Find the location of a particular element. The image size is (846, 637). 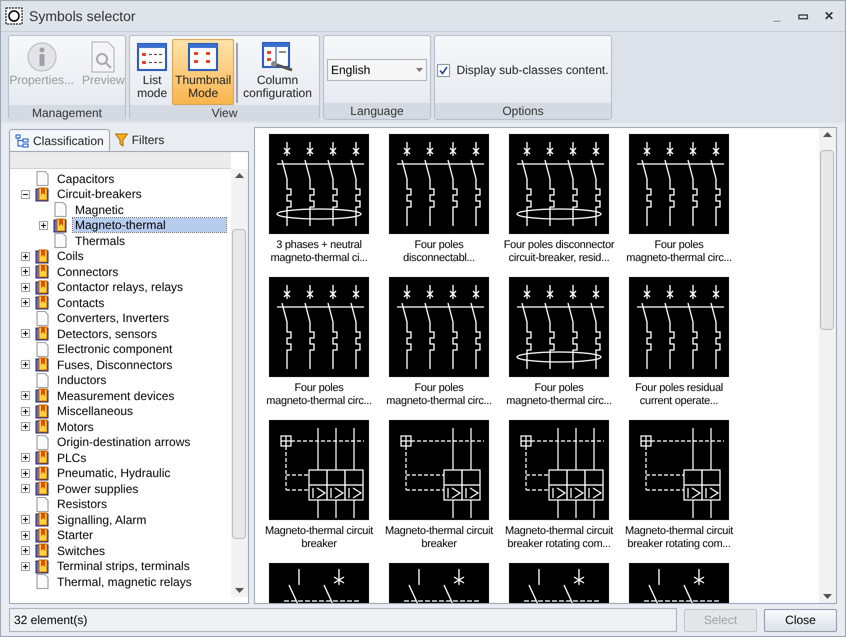

tree-item: Magnetic is located at coordinates (99, 209).